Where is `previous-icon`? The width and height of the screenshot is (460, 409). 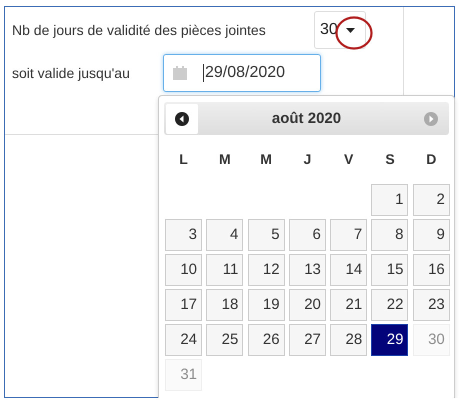
previous-icon is located at coordinates (182, 119).